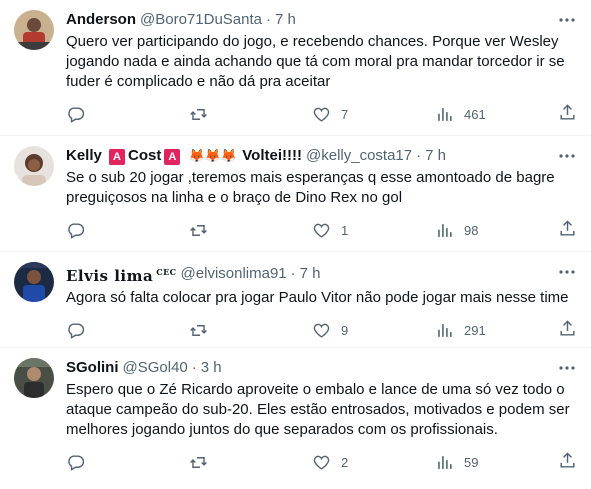 The width and height of the screenshot is (591, 489). Describe the element at coordinates (475, 330) in the screenshot. I see `view-count: 291` at that location.